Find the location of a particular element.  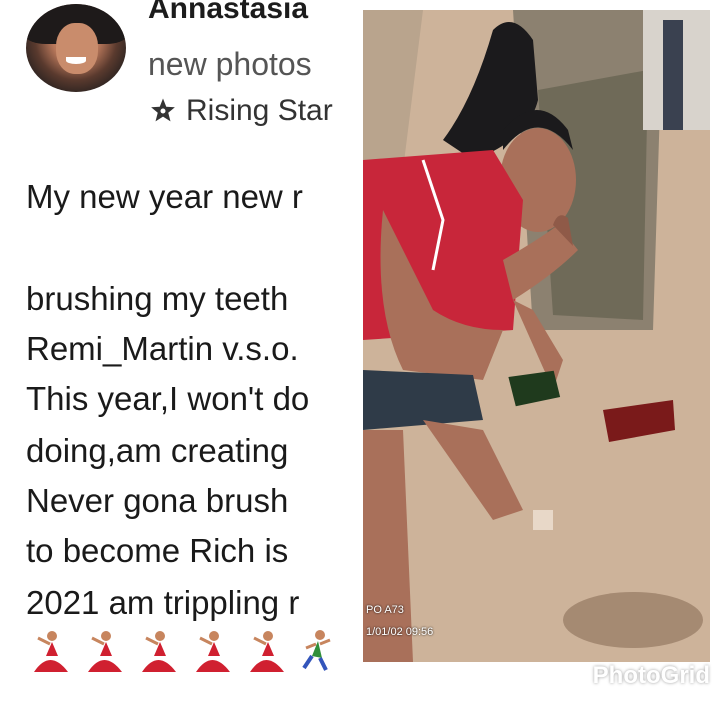

post-subtitle: new photos is located at coordinates (230, 64).